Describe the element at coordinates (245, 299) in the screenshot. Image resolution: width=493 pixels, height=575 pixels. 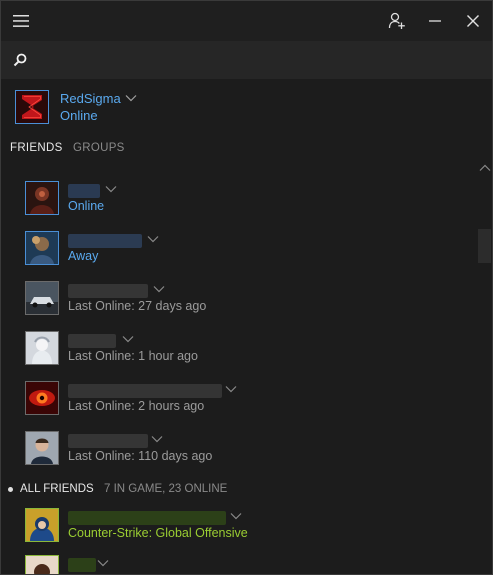
I see `friend-item: Last Online: 27 days ago` at that location.